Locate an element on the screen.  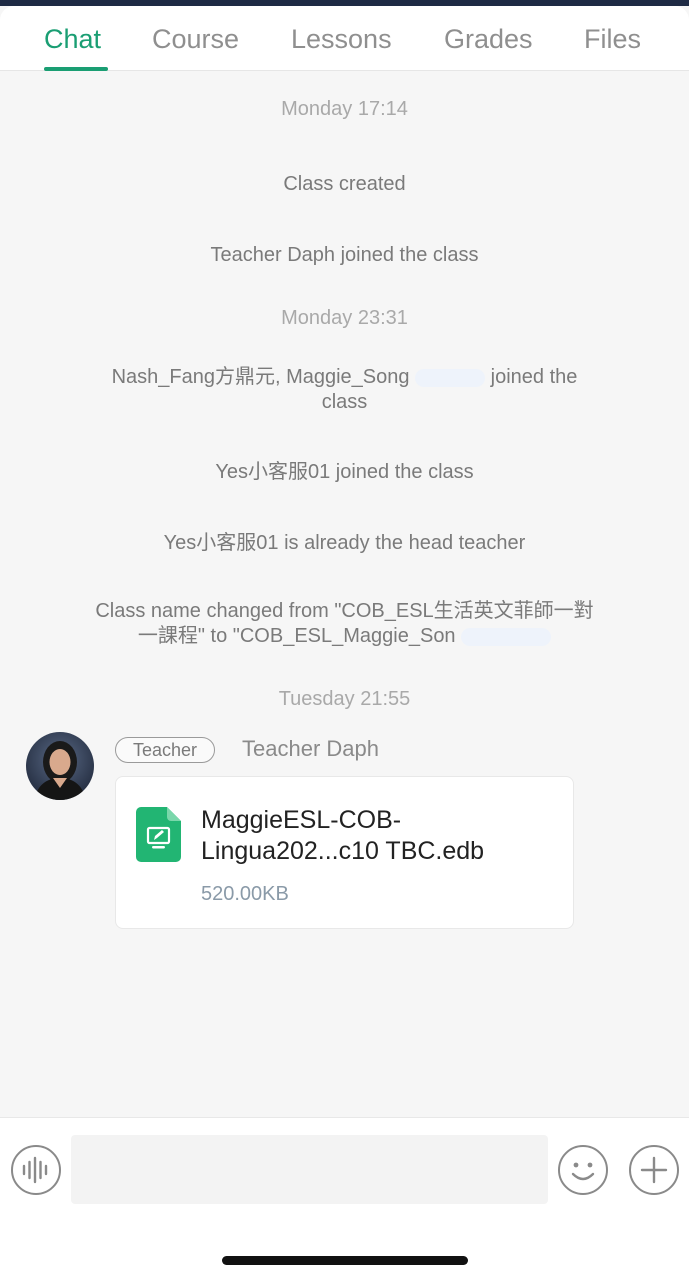
tab-course: Course is located at coordinates (195, 39).